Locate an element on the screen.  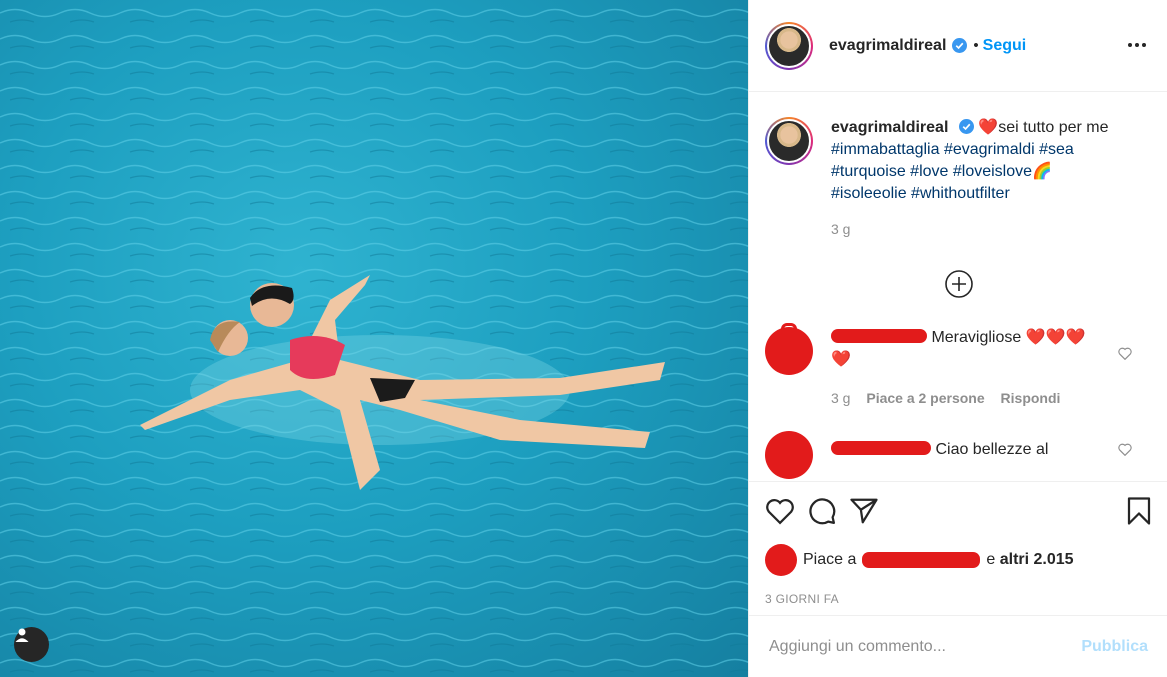
save-bookmark-icon is located at coordinates (1139, 513).